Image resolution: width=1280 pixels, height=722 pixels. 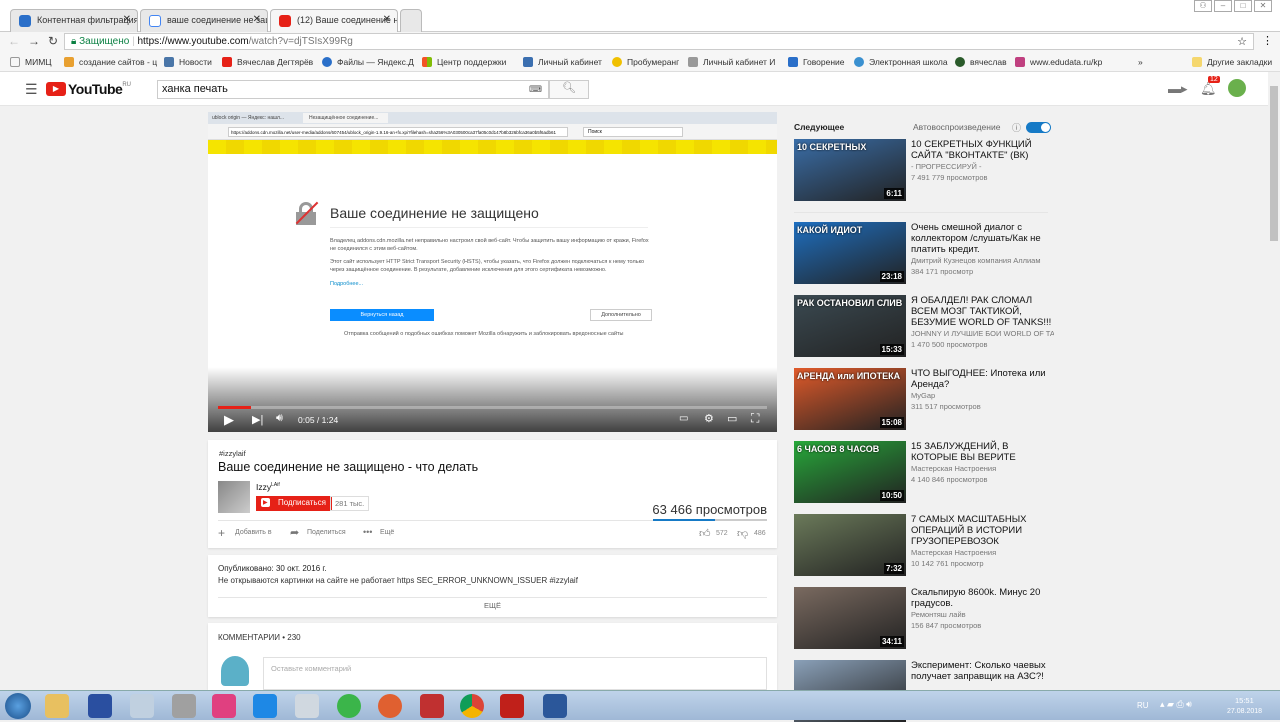 I want to click on bookmark-item: вячеслав, so click(x=981, y=62).